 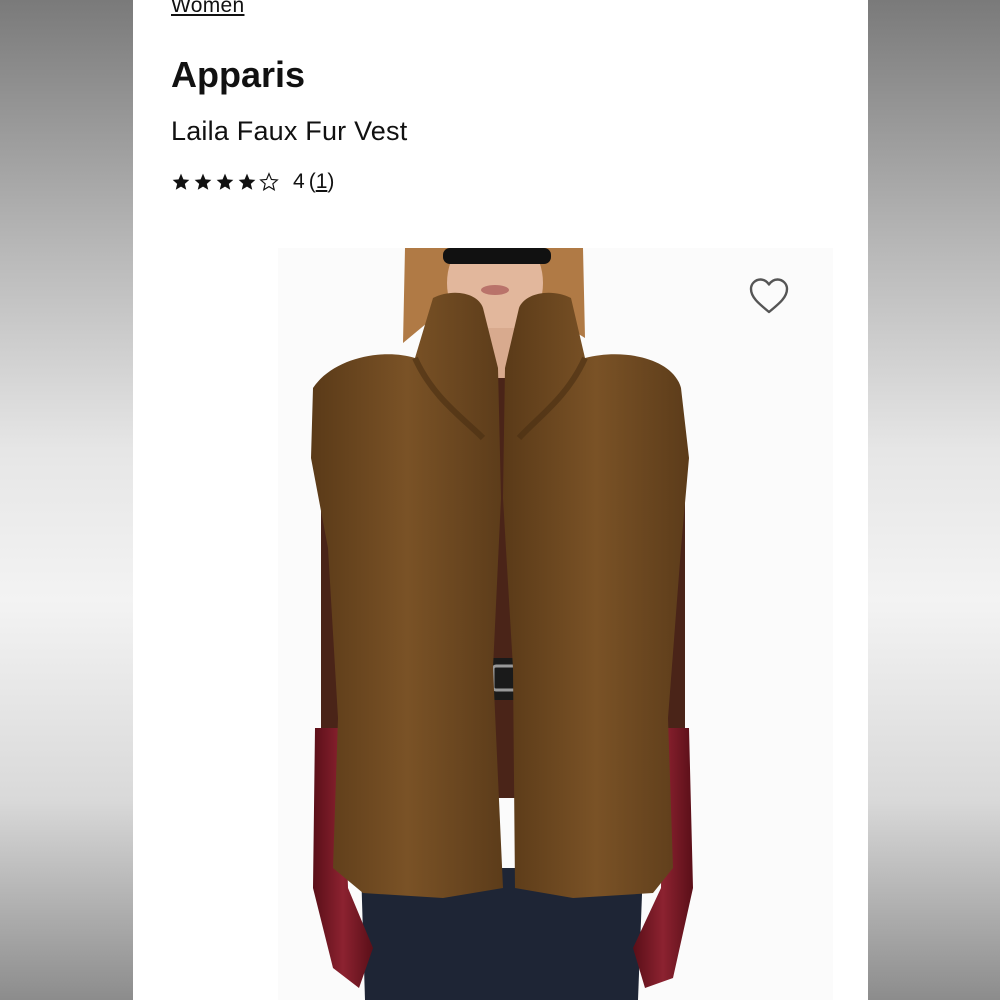 What do you see at coordinates (66, 500) in the screenshot?
I see `left-backdrop` at bounding box center [66, 500].